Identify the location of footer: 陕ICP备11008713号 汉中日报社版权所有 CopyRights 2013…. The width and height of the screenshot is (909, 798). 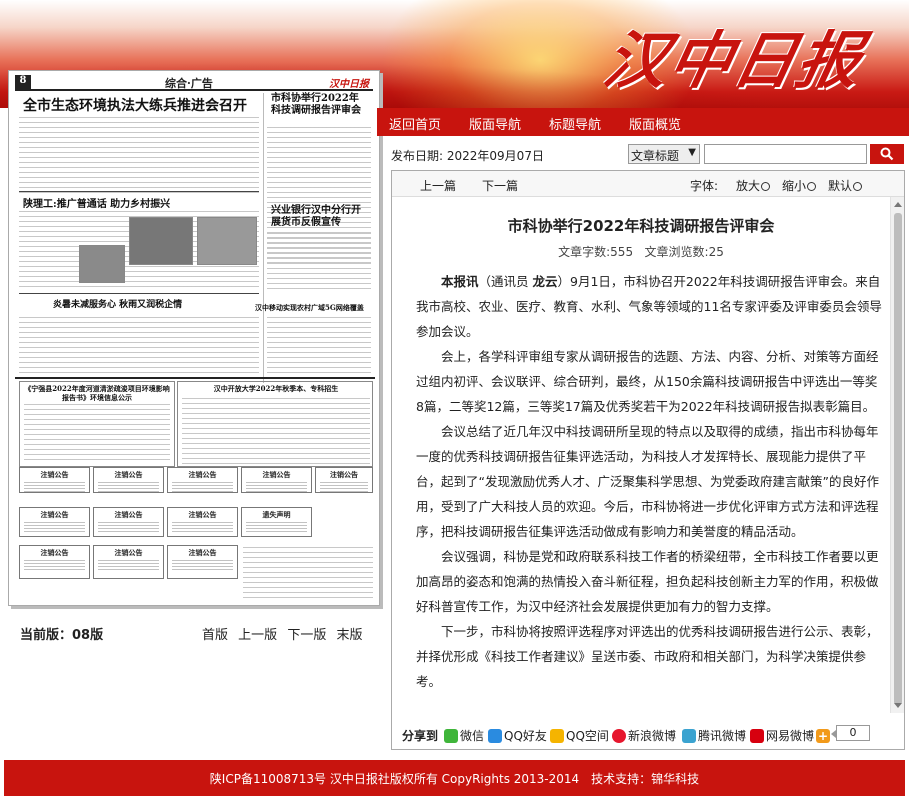
(454, 778).